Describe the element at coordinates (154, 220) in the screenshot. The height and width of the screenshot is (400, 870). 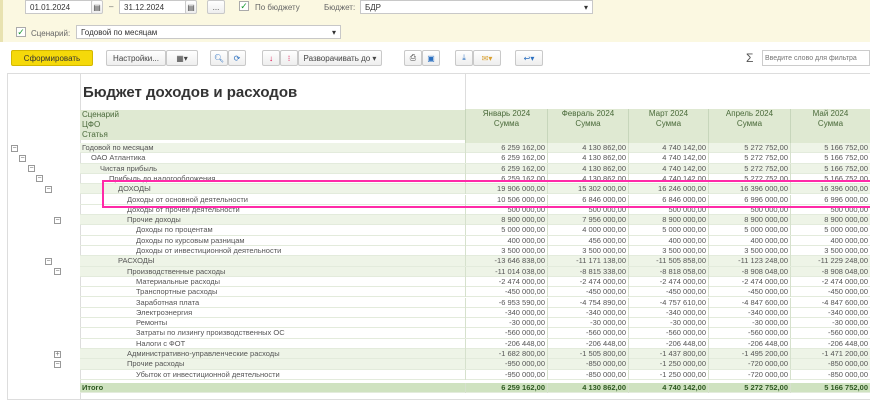
I see `row-label: Прочие доходы` at that location.